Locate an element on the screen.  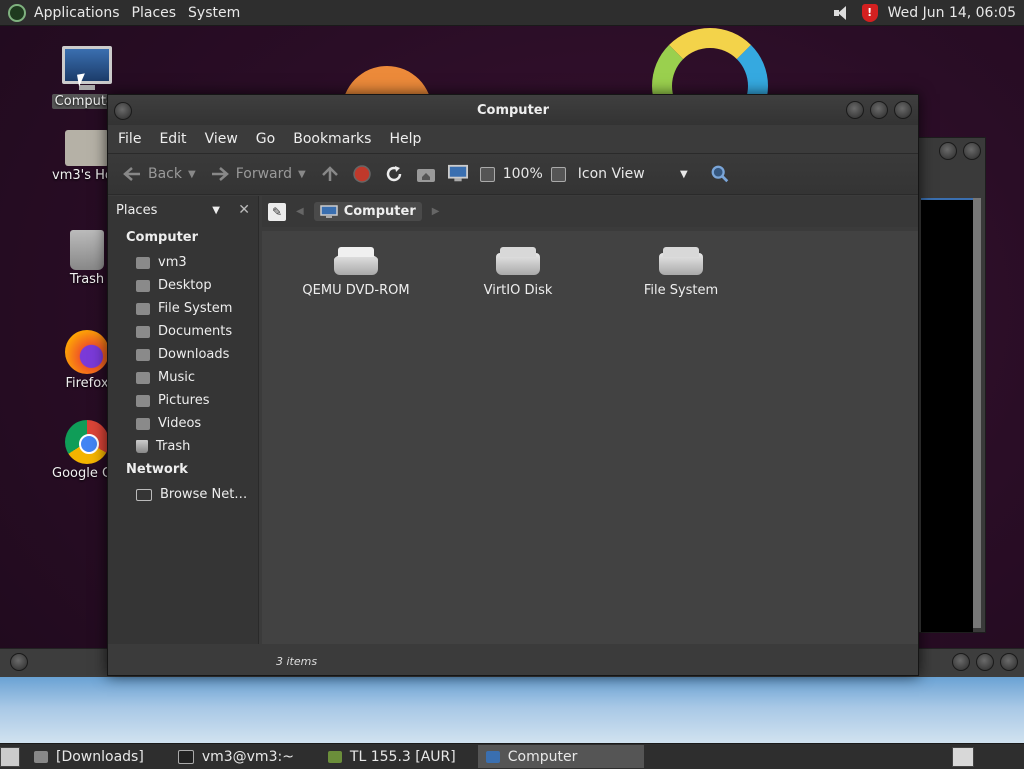
location-edit-toggle: ✎ is located at coordinates (277, 211).